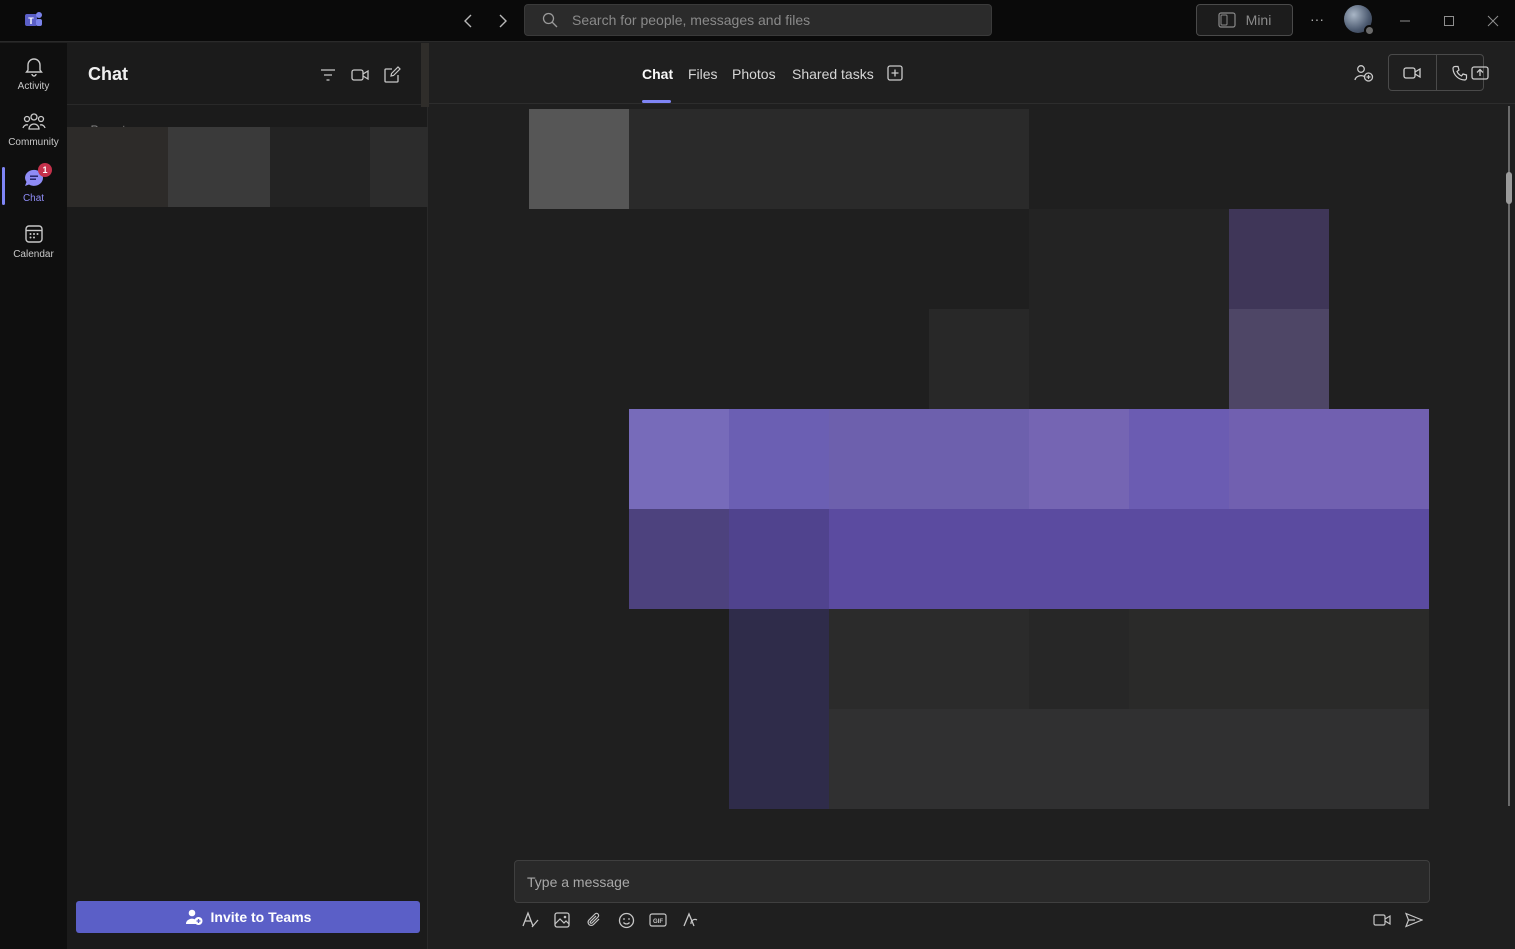 The width and height of the screenshot is (1515, 949). I want to click on svg-text: T, so click(31, 21).